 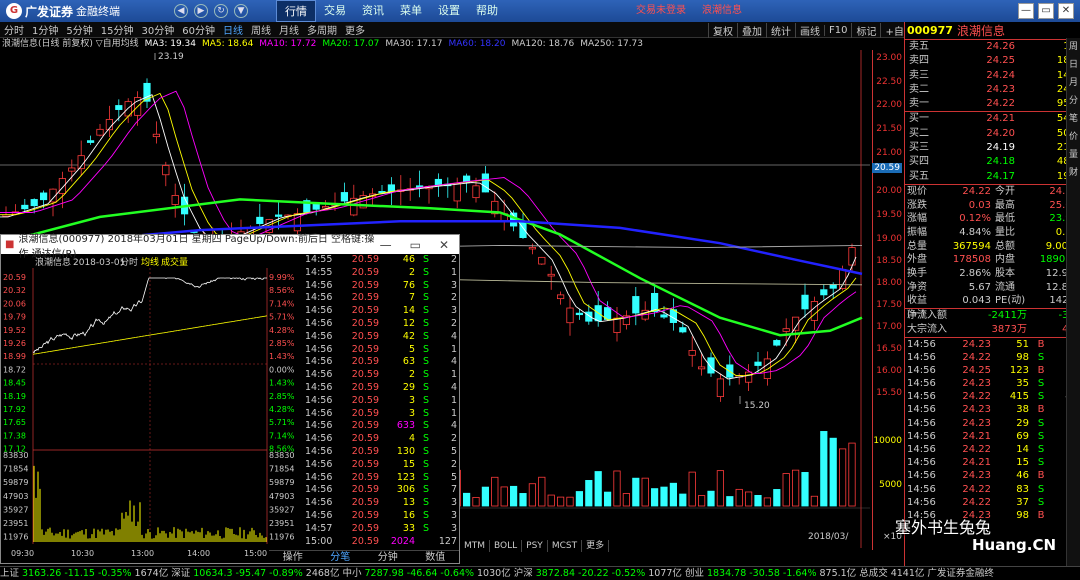 I want to click on dropdown-icon: ▼, so click(x=241, y=11).